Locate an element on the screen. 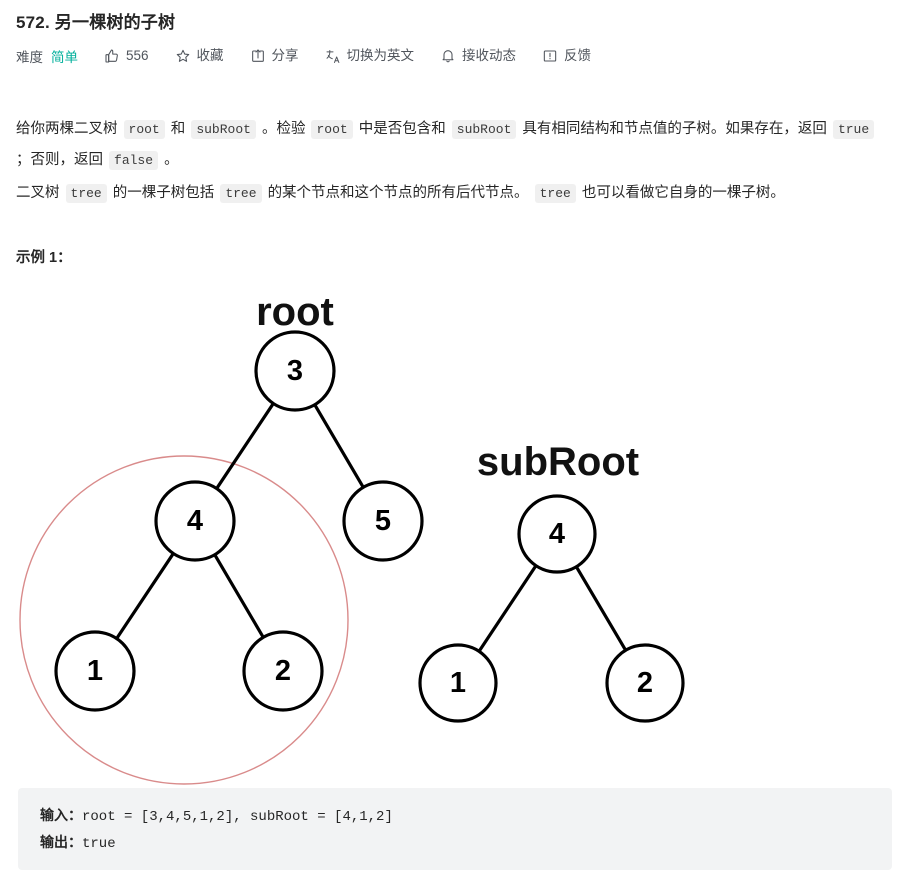  language-toggle-button: 切换为英文 is located at coordinates (370, 56).